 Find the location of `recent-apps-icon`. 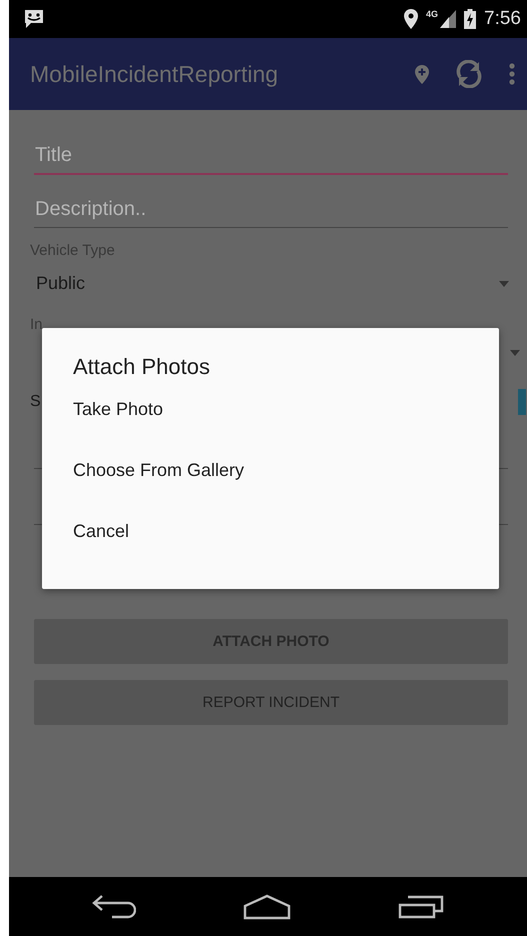

recent-apps-icon is located at coordinates (421, 906).